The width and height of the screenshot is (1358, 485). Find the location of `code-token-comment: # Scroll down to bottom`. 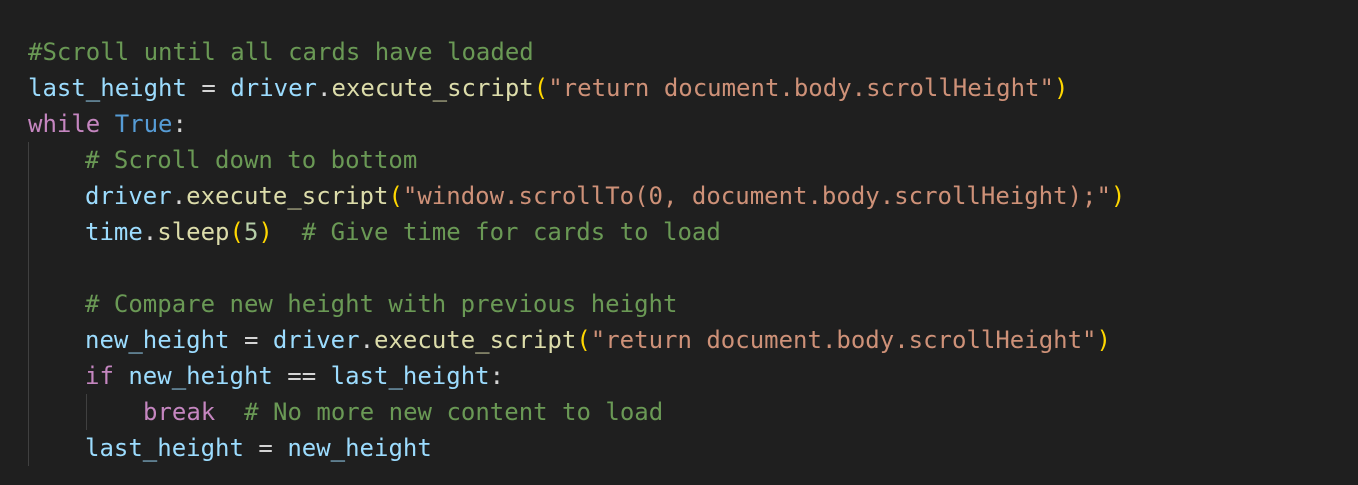

code-token-comment: # Scroll down to bottom is located at coordinates (251, 160).